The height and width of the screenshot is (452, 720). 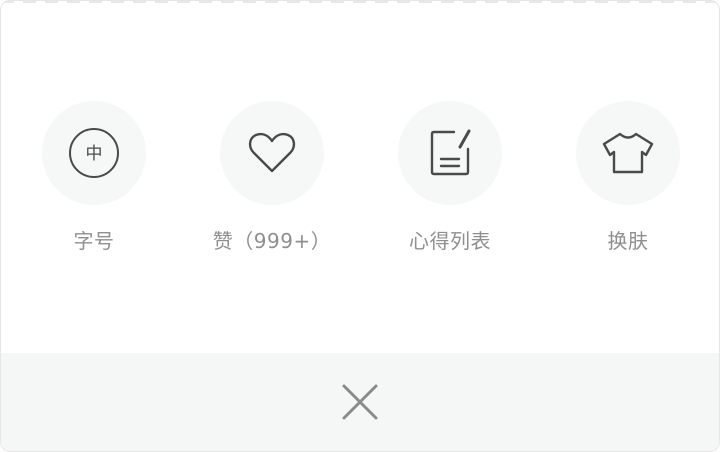 I want to click on notes-list-option: 心得列表, so click(x=450, y=181).